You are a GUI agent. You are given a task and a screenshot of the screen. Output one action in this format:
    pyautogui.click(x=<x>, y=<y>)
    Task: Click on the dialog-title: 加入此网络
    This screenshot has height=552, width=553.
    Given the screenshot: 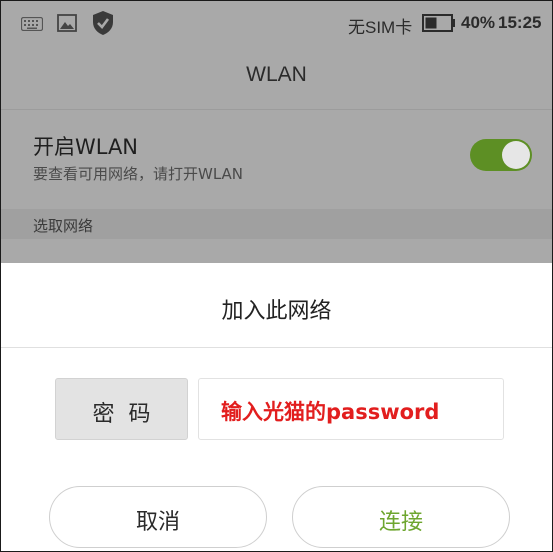 What is the action you would take?
    pyautogui.click(x=276, y=311)
    